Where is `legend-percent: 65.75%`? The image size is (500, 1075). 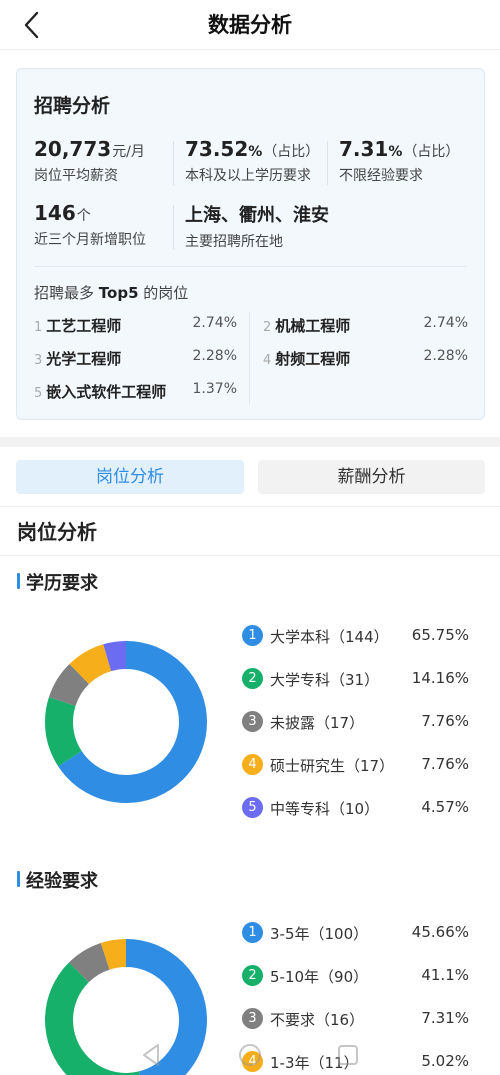
legend-percent: 65.75% is located at coordinates (440, 635).